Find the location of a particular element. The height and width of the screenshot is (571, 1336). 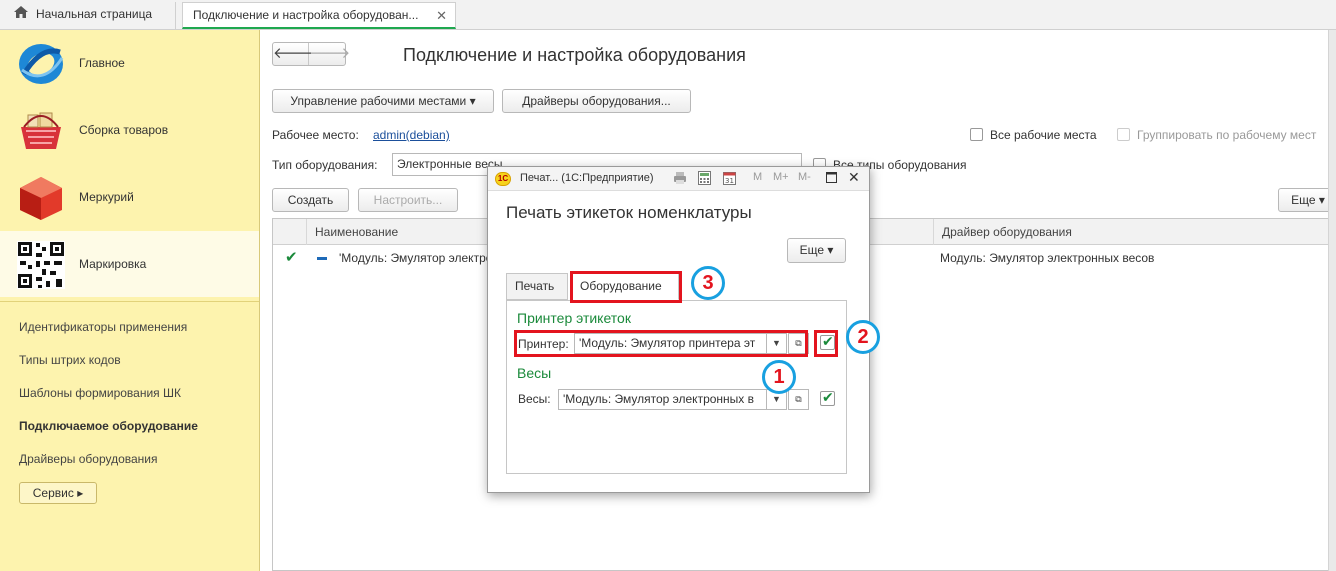

sidebar-link-identifiers: Идентификаторы применения is located at coordinates (103, 327).